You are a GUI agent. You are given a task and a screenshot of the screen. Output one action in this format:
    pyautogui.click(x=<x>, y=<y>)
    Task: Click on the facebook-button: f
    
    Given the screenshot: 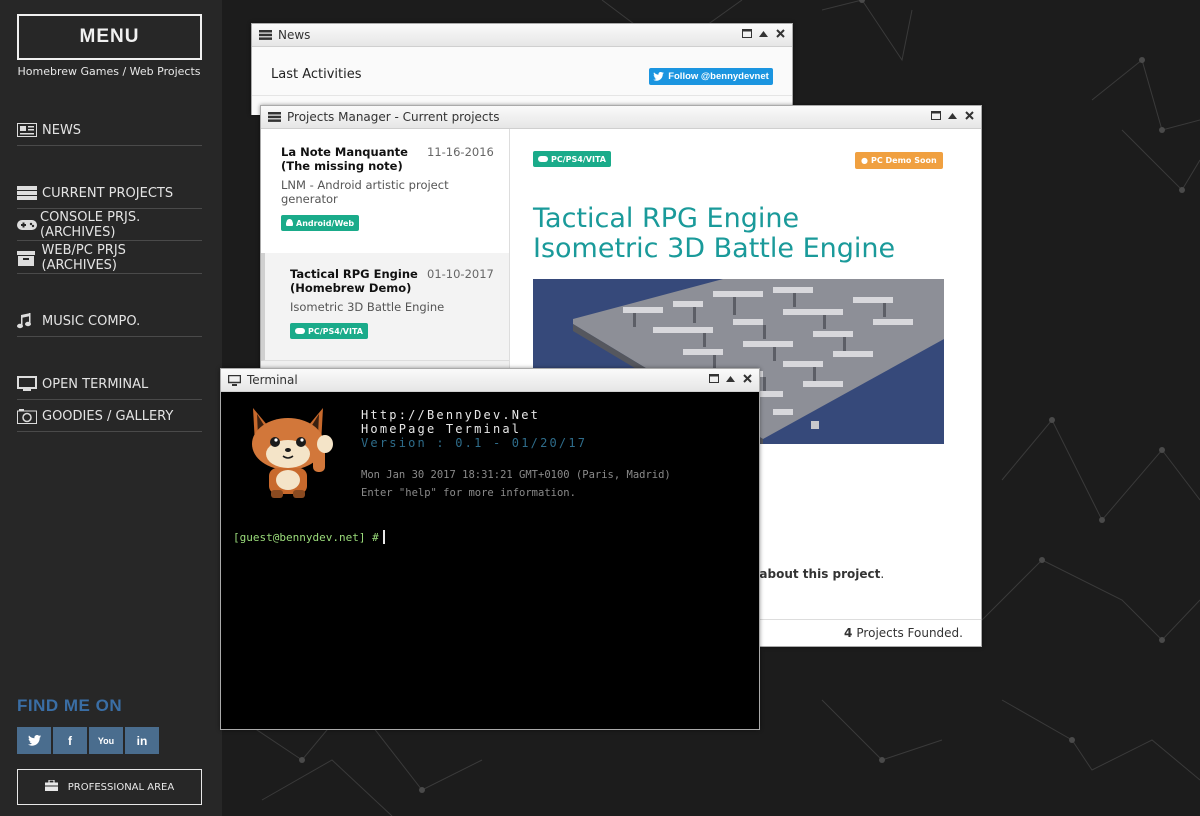 What is the action you would take?
    pyautogui.click(x=70, y=740)
    